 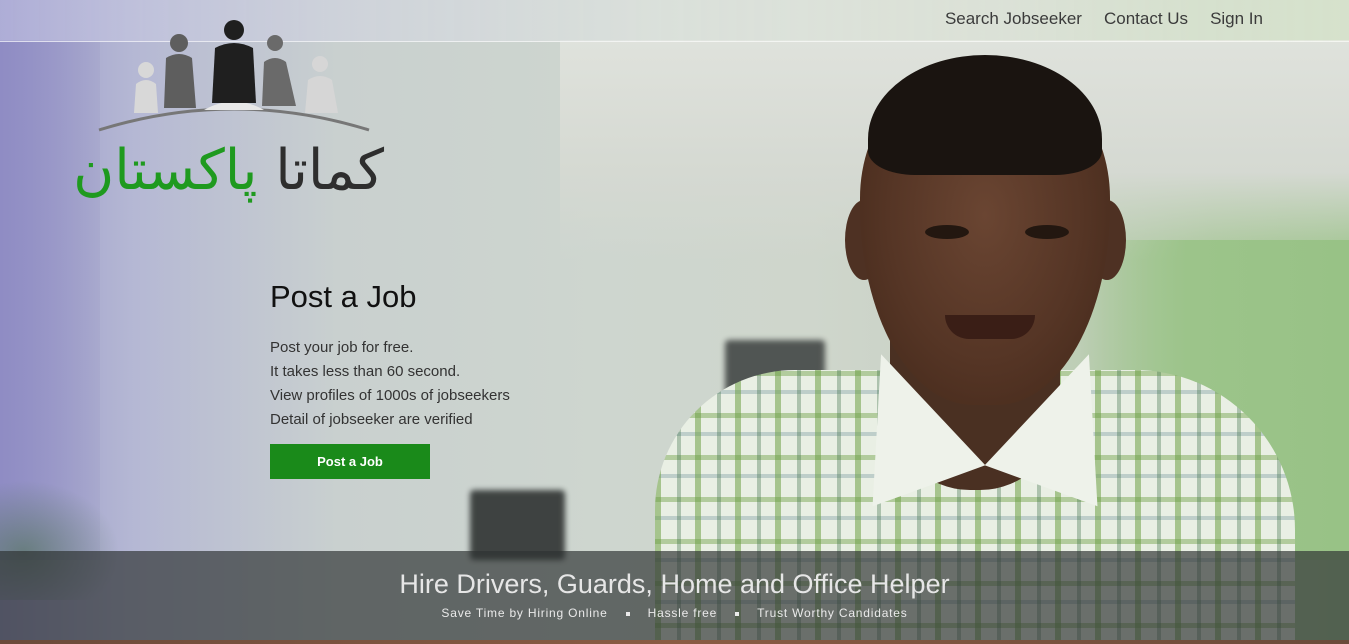 What do you see at coordinates (1236, 19) in the screenshot?
I see `nav-sign-in-link: Sign In` at bounding box center [1236, 19].